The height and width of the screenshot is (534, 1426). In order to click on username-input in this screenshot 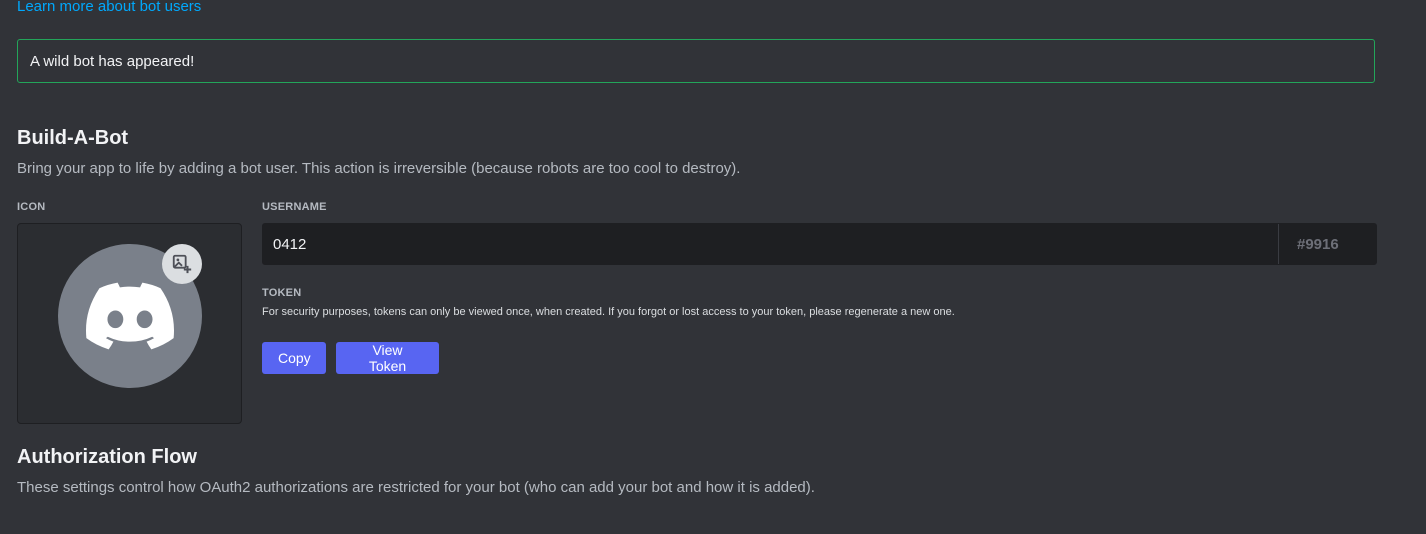, I will do `click(770, 244)`.